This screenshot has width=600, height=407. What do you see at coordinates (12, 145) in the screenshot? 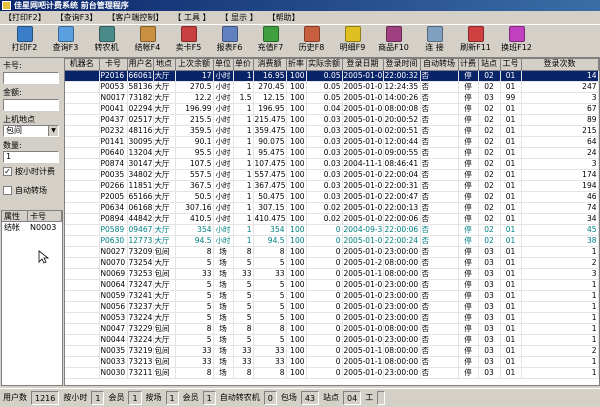
I see `qty-label: 数量:` at bounding box center [12, 145].